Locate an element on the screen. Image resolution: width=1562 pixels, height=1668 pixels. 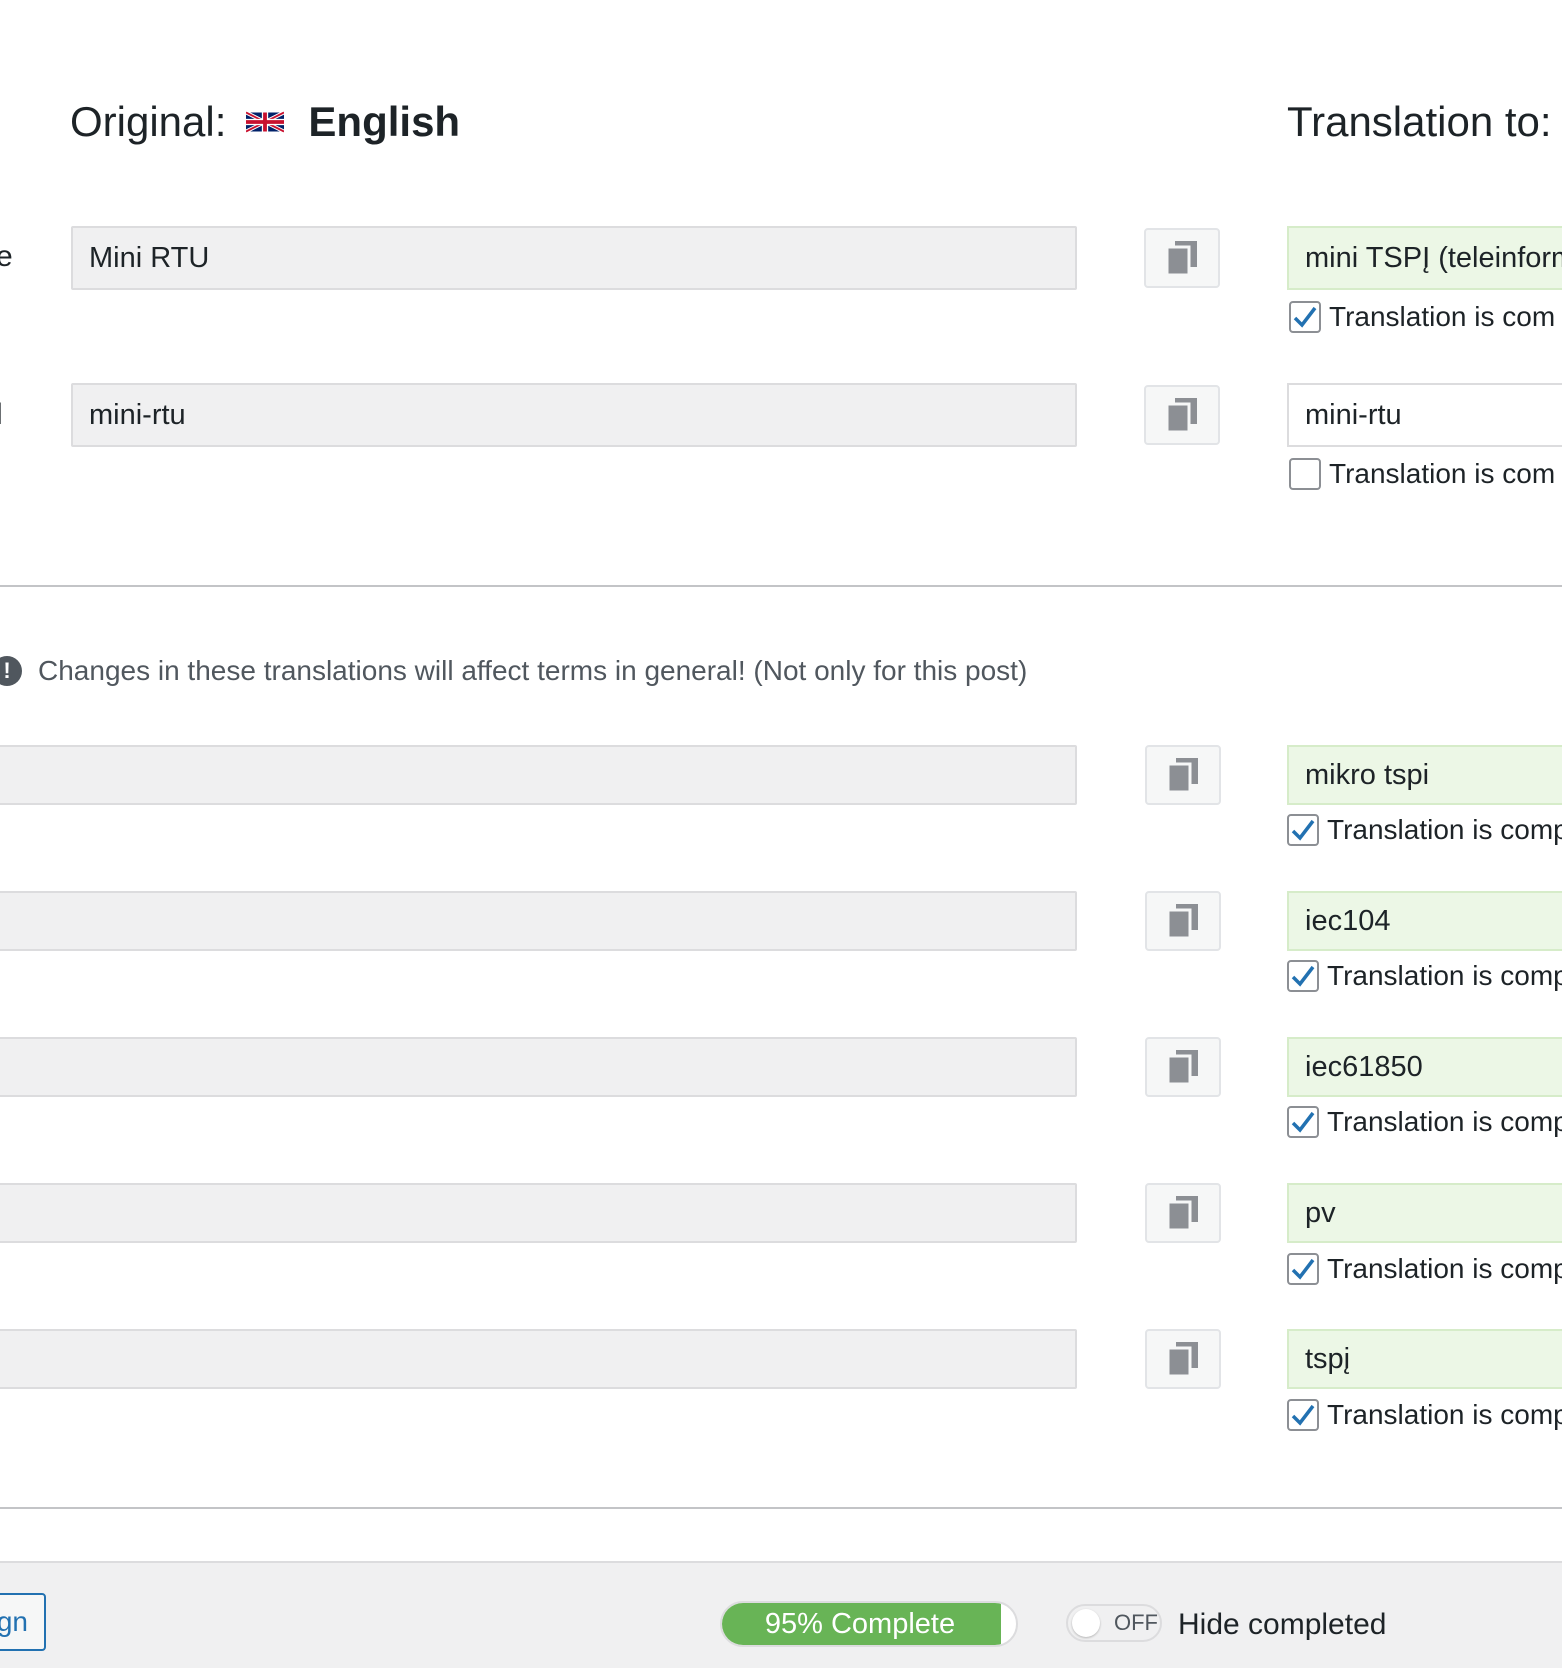
translation-term-input: iec61850 is located at coordinates (1424, 1067).